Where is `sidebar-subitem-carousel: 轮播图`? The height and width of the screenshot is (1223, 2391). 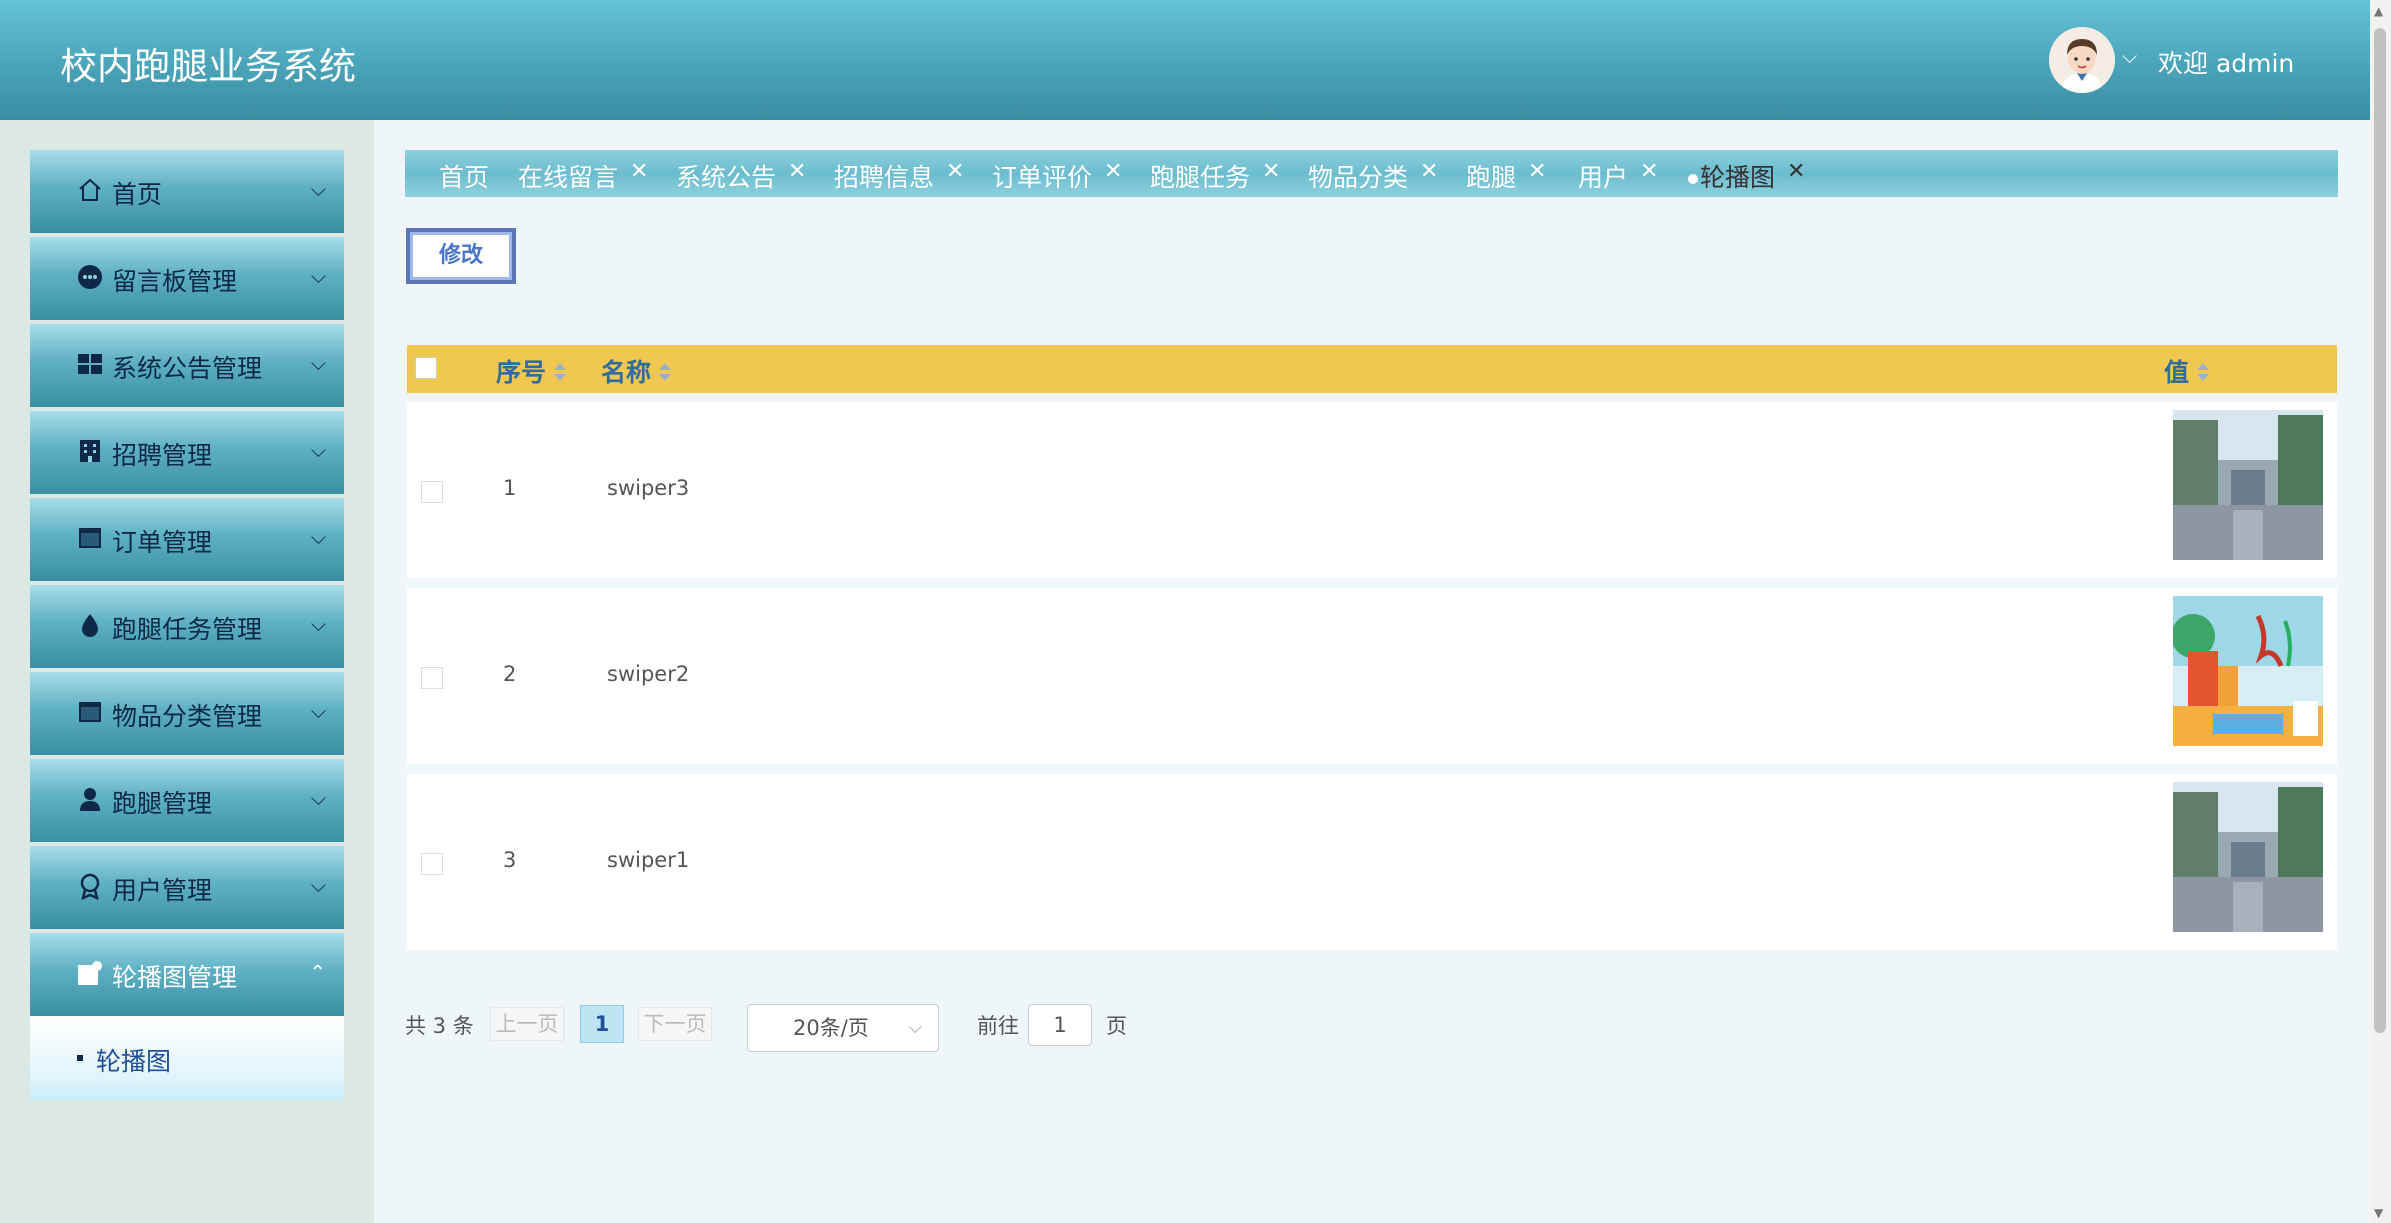
sidebar-subitem-carousel: 轮播图 is located at coordinates (187, 1058).